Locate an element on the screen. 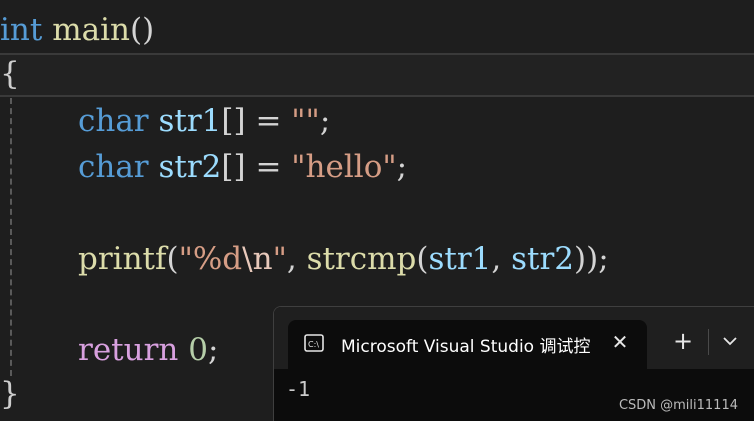  code-line-3: char str1[] = ""; is located at coordinates (204, 121).